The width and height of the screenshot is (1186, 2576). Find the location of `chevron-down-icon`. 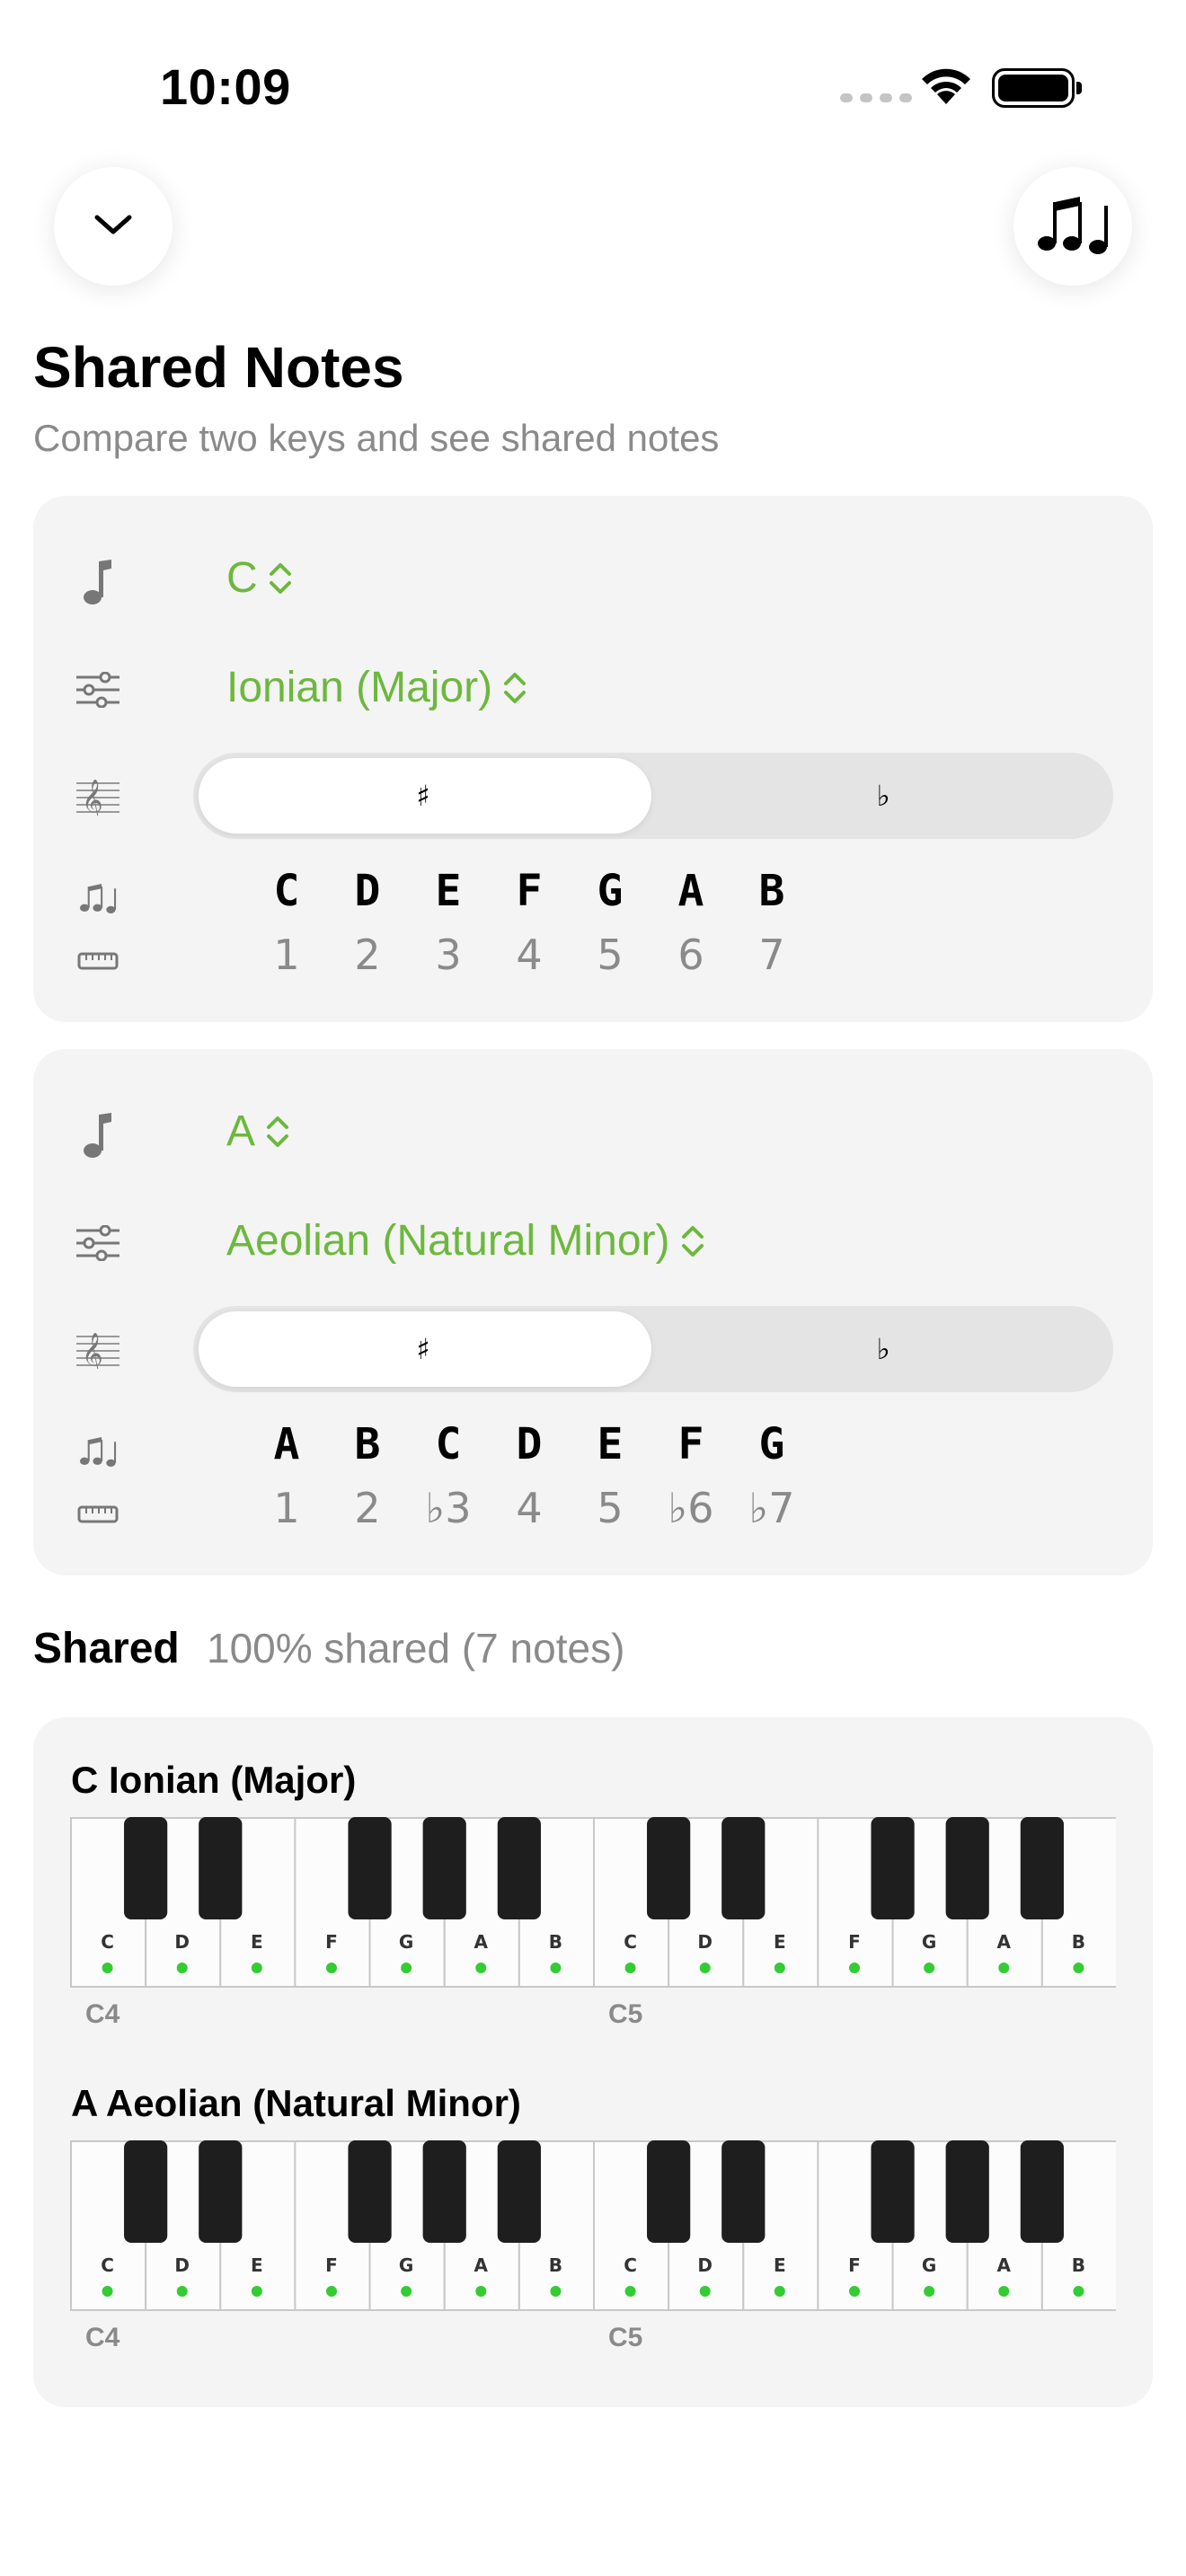

chevron-down-icon is located at coordinates (113, 227).